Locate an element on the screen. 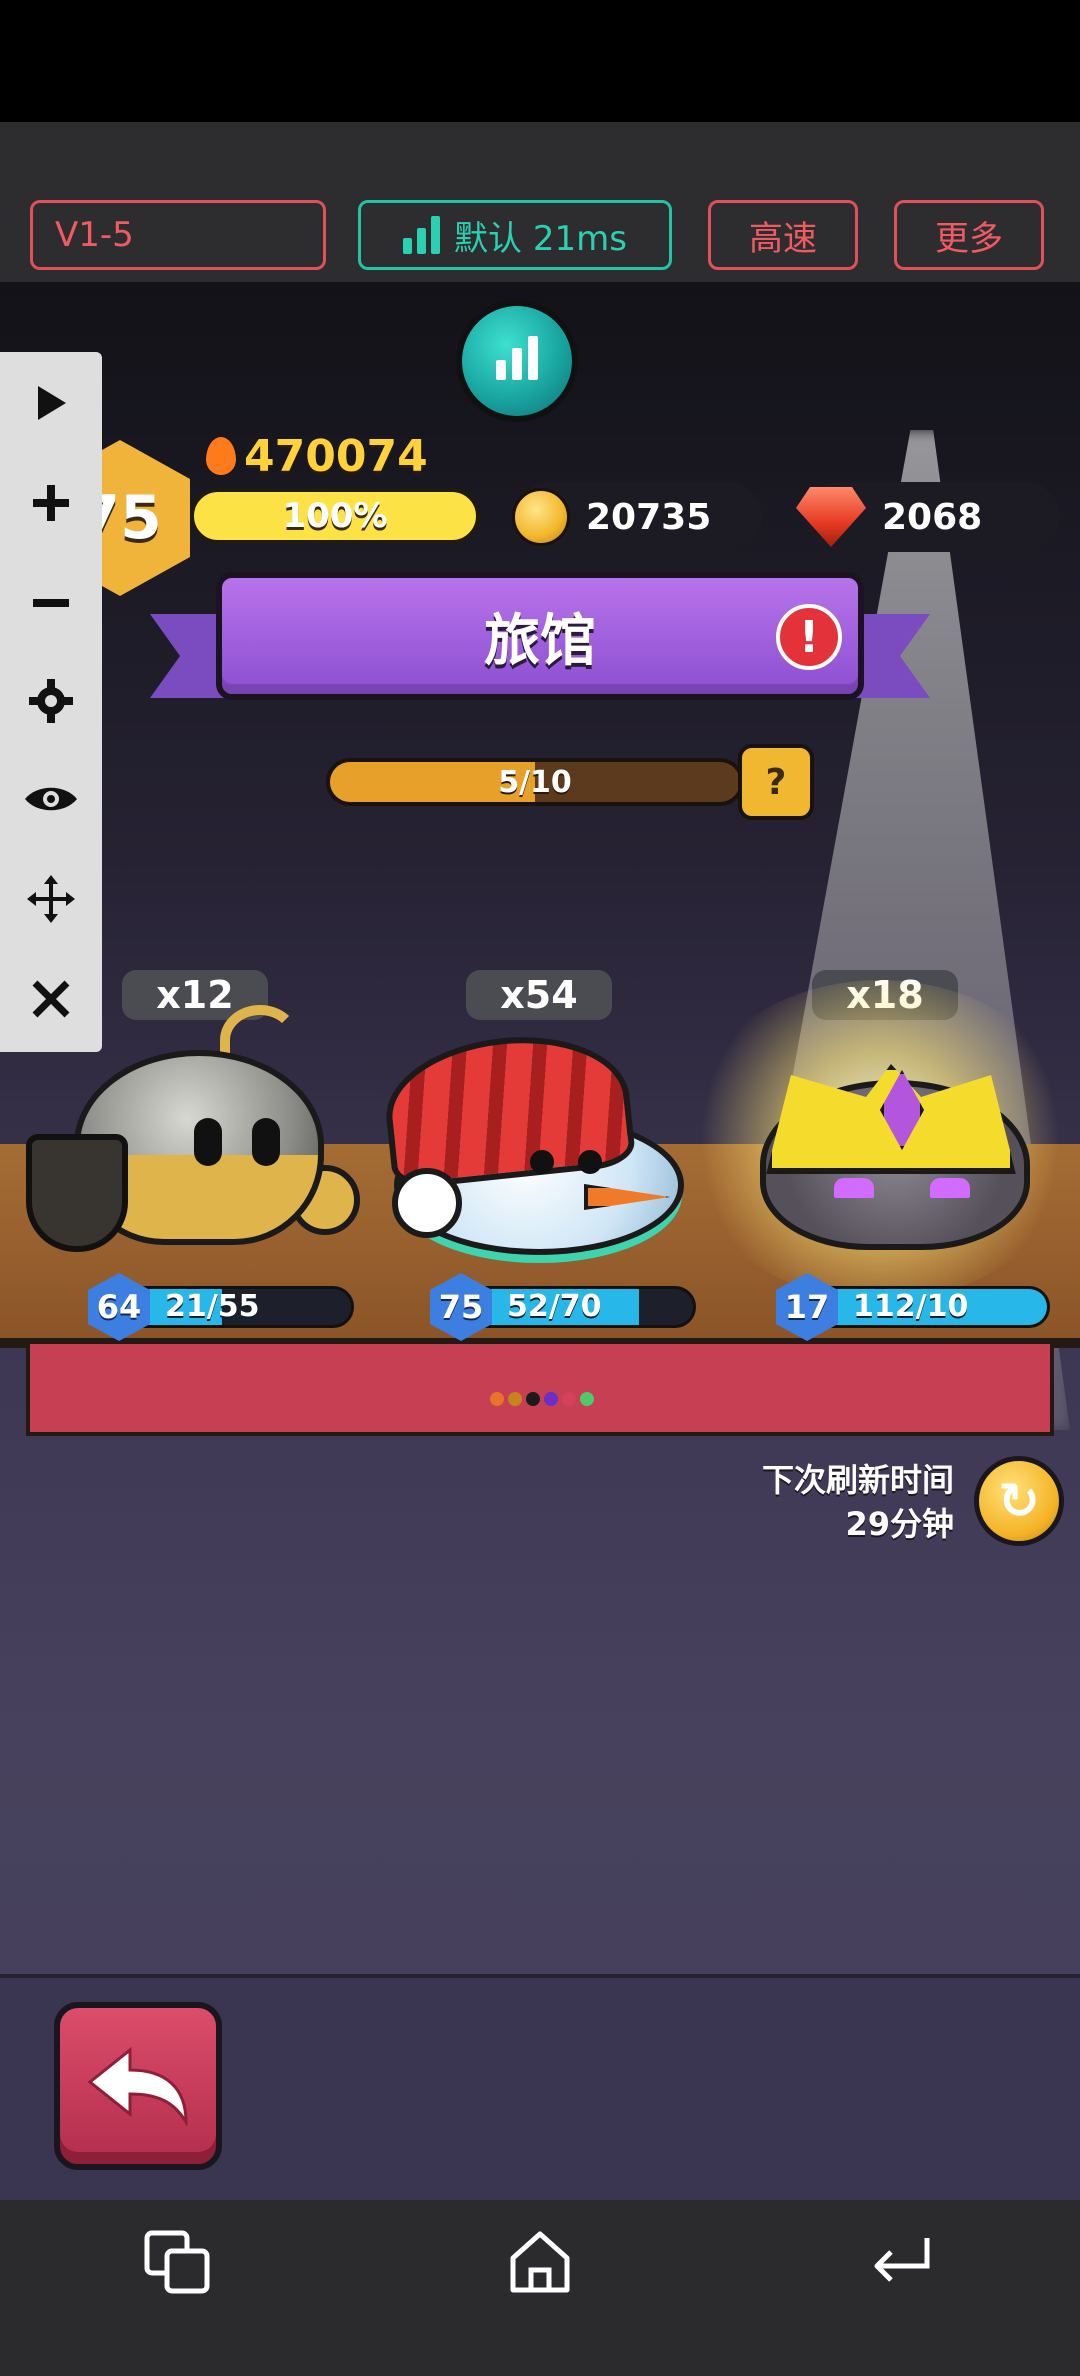 The height and width of the screenshot is (2376, 1080). network-label: 默认 21ms is located at coordinates (540, 238).